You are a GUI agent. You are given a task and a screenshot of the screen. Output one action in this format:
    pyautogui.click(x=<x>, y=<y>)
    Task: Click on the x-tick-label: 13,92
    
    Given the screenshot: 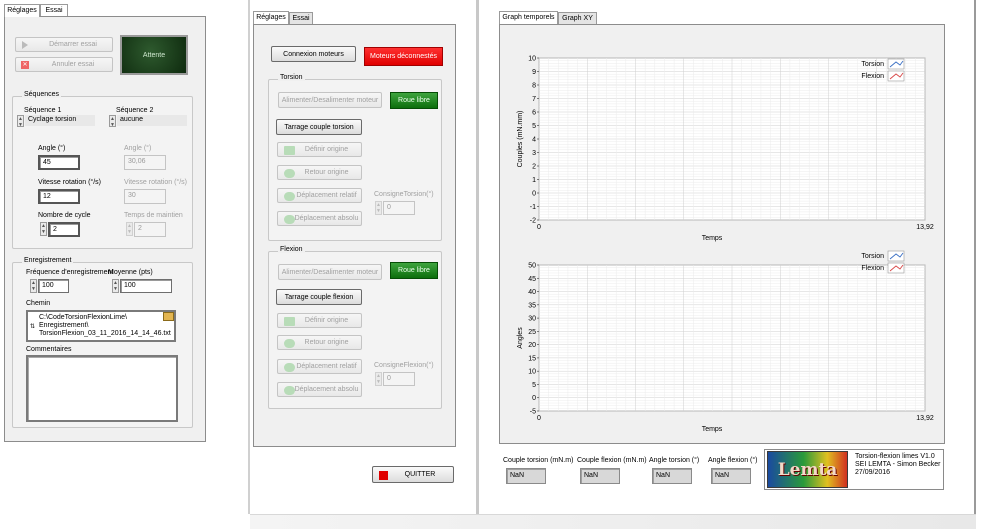 What is the action you would take?
    pyautogui.click(x=925, y=418)
    